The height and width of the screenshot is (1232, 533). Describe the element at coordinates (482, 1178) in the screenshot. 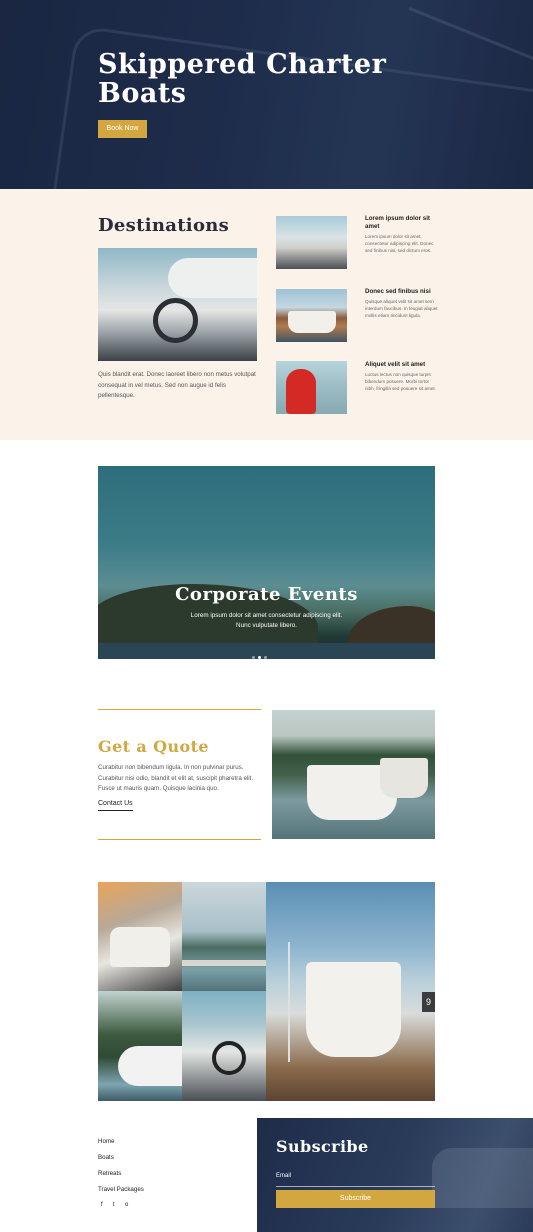

I see `subscribe-boat-image` at that location.